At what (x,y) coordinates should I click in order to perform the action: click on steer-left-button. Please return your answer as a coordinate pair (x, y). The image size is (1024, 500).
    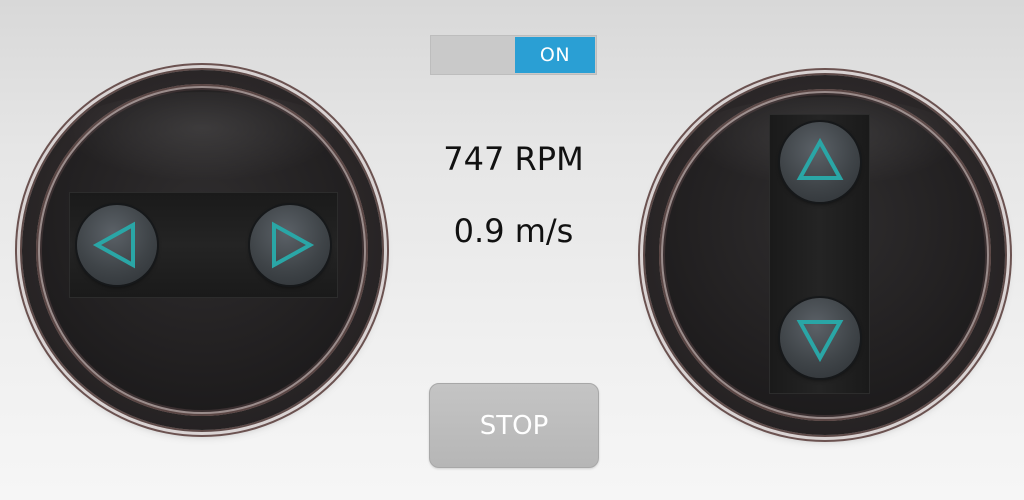
    Looking at the image, I should click on (117, 245).